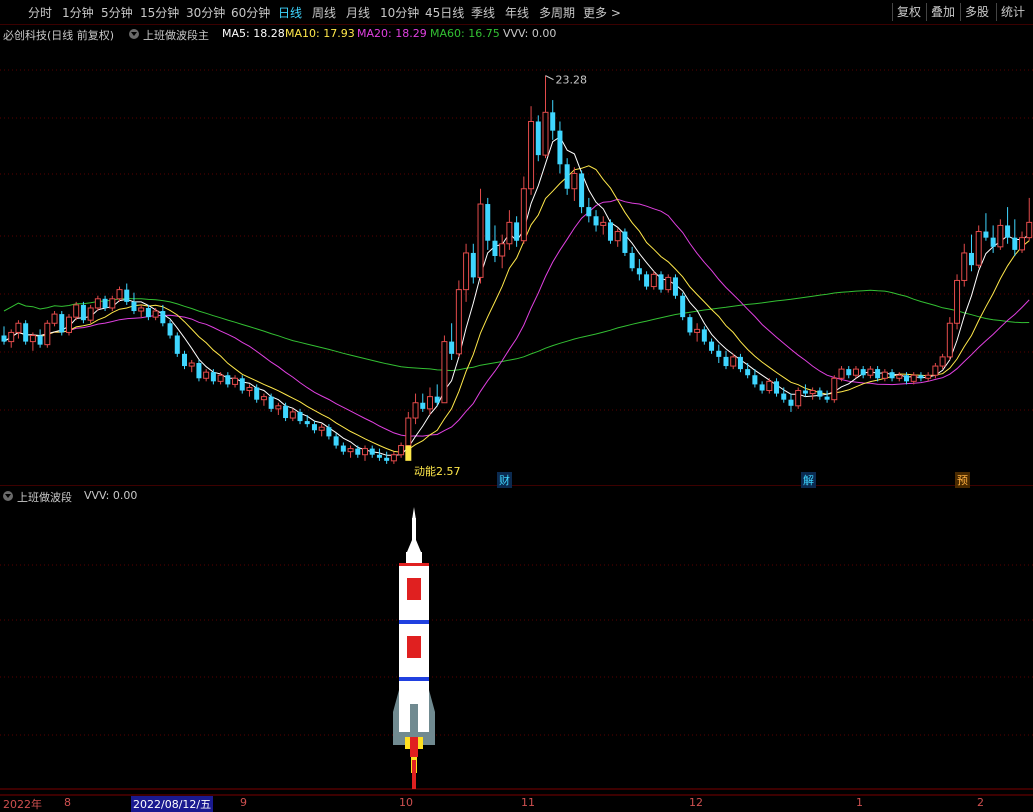 The width and height of the screenshot is (1033, 812). What do you see at coordinates (22, 804) in the screenshot?
I see `axis-year: 2022年` at bounding box center [22, 804].